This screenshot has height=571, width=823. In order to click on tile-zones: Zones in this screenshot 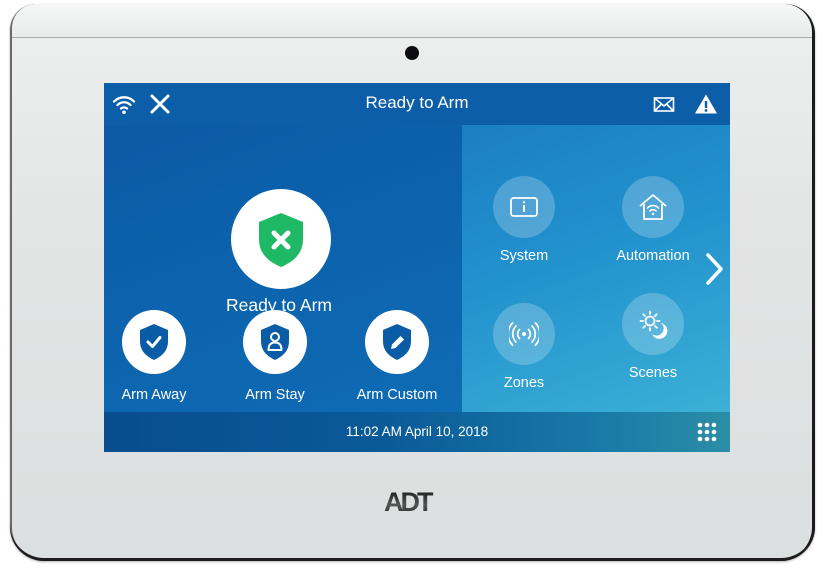, I will do `click(524, 358)`.